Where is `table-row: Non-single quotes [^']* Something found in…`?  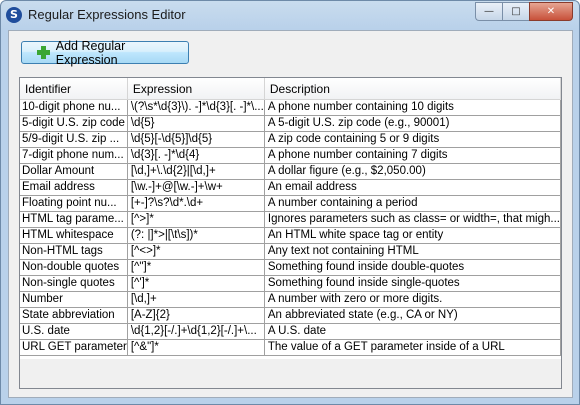
table-row: Non-single quotes [^']* Something found in… is located at coordinates (290, 283).